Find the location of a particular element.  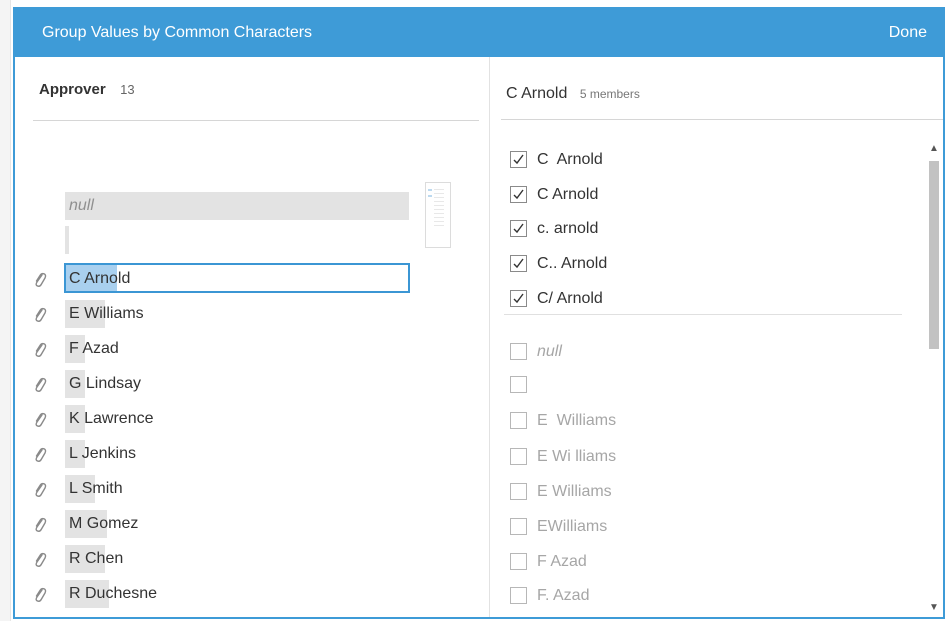

member-label: C/ Arnold is located at coordinates (570, 298).